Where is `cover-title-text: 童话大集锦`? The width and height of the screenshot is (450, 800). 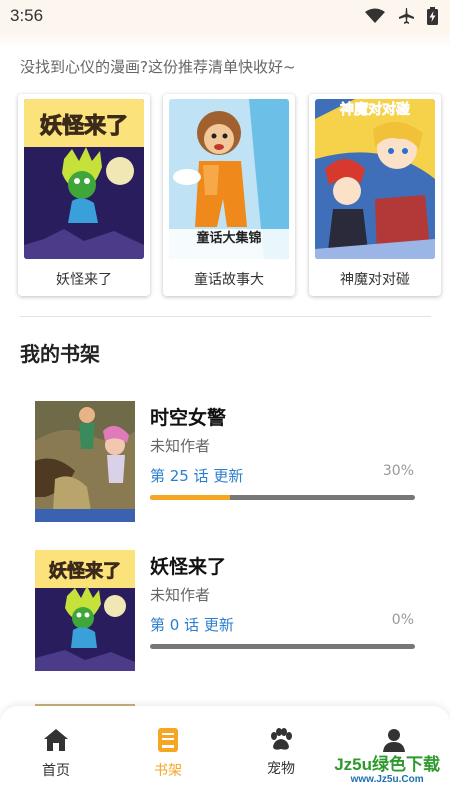 cover-title-text: 童话大集锦 is located at coordinates (228, 238).